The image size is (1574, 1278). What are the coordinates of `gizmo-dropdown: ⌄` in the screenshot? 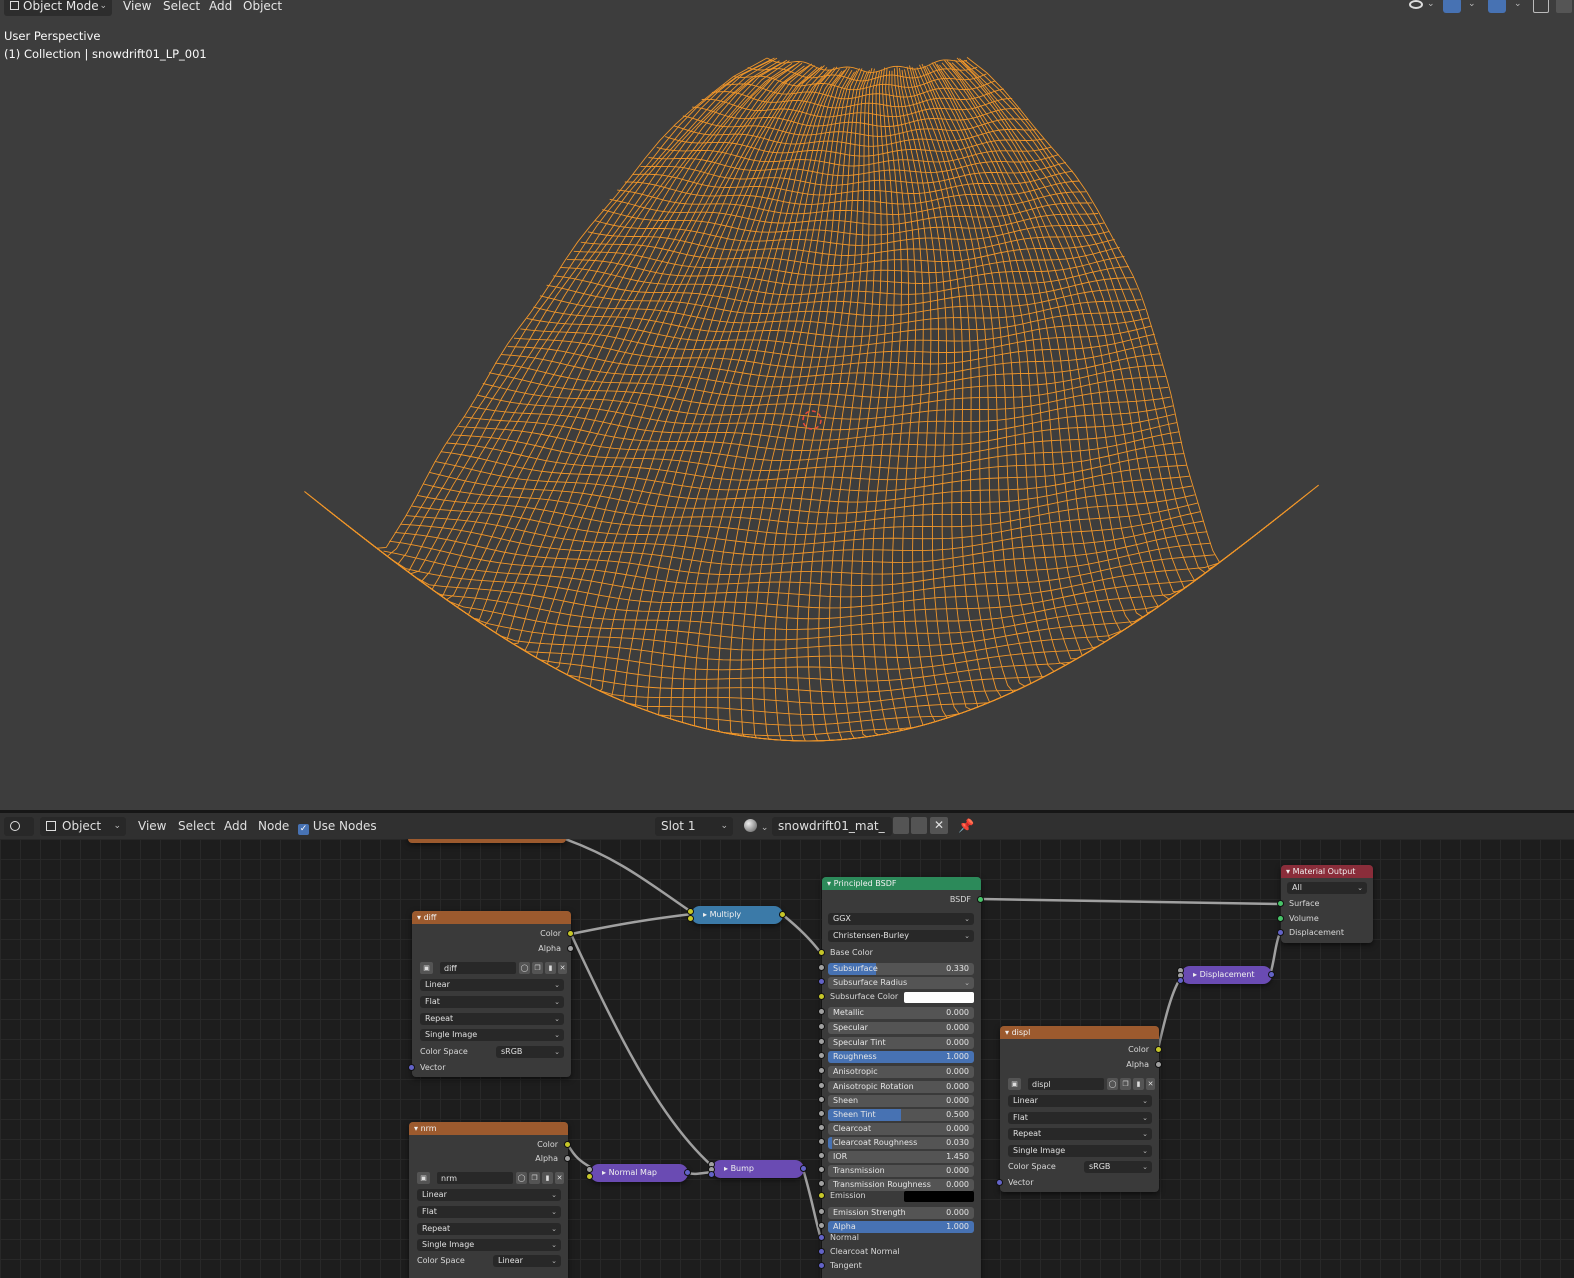 It's located at (1460, 7).